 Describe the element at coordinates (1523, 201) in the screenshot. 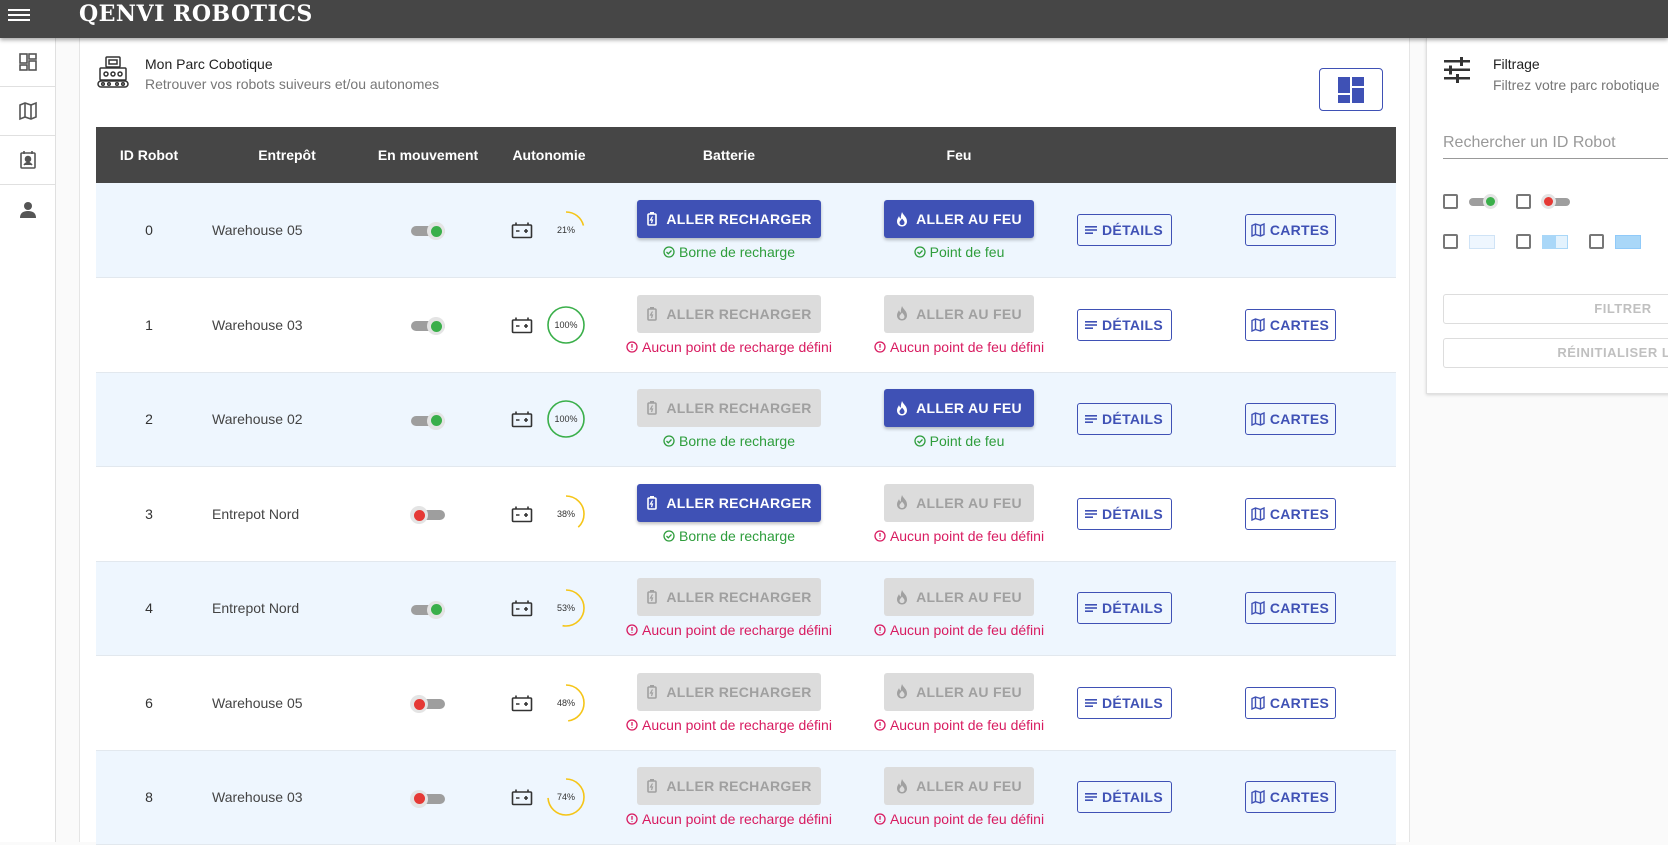

I see `filter-stopped-checkbox` at that location.